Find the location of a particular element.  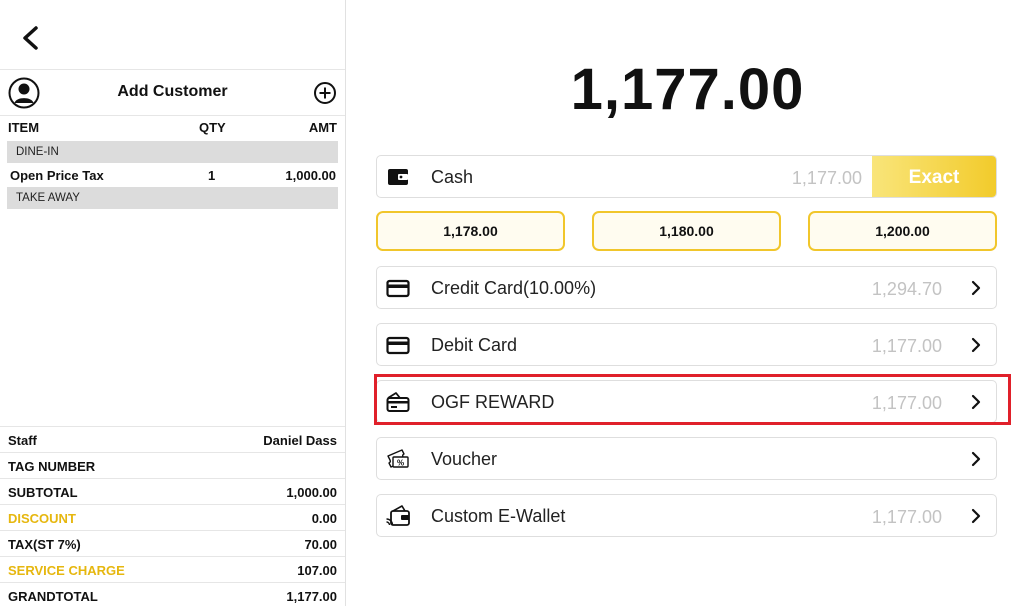

payment-method-amount: 1,294.70 is located at coordinates (906, 289).